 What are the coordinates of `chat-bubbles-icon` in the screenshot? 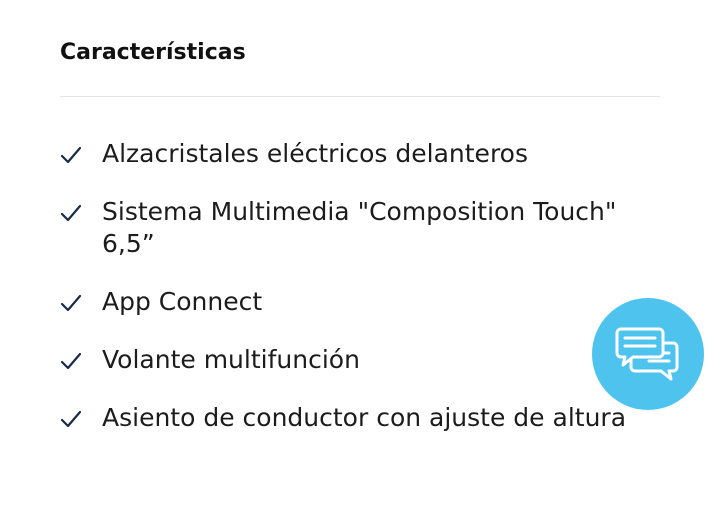 It's located at (647, 354).